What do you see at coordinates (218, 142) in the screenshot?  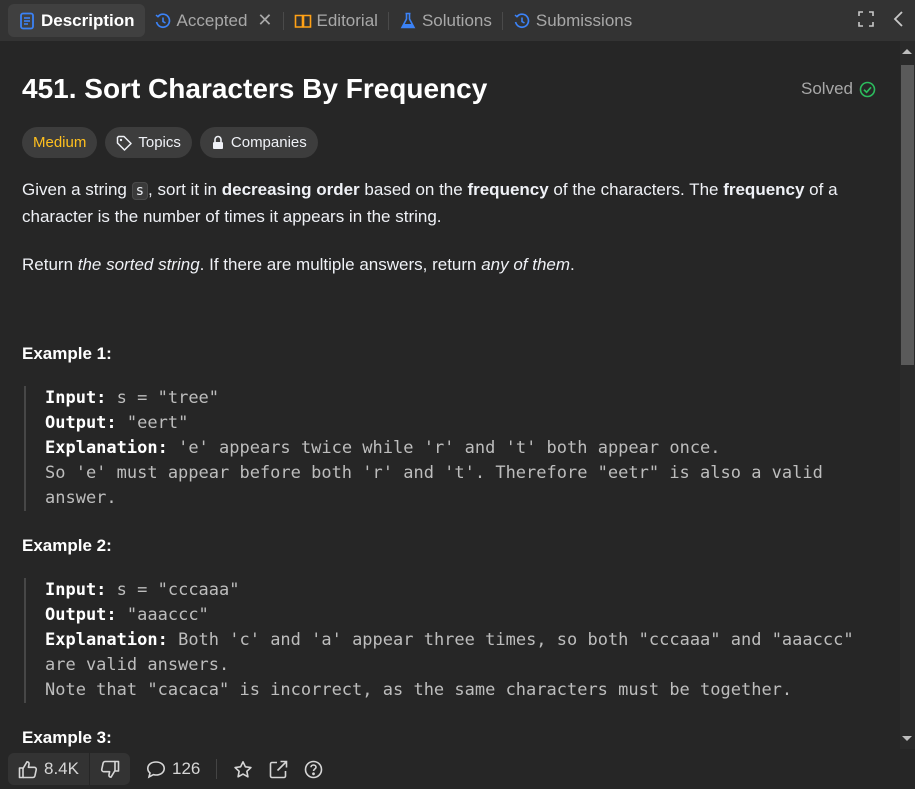 I see `lock-icon` at bounding box center [218, 142].